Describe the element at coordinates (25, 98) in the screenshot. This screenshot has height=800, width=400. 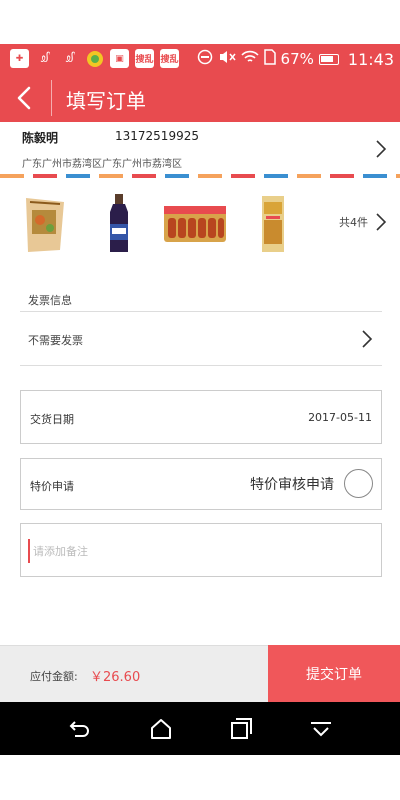
I see `back-arrow-icon` at that location.